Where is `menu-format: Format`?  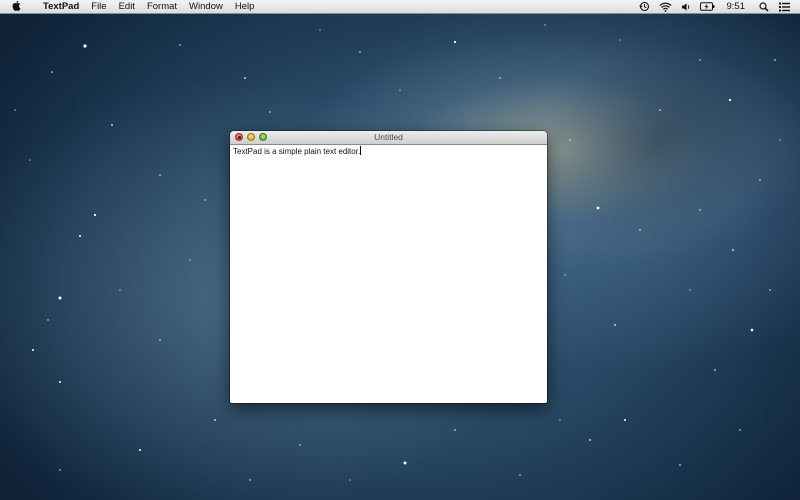 menu-format: Format is located at coordinates (162, 7).